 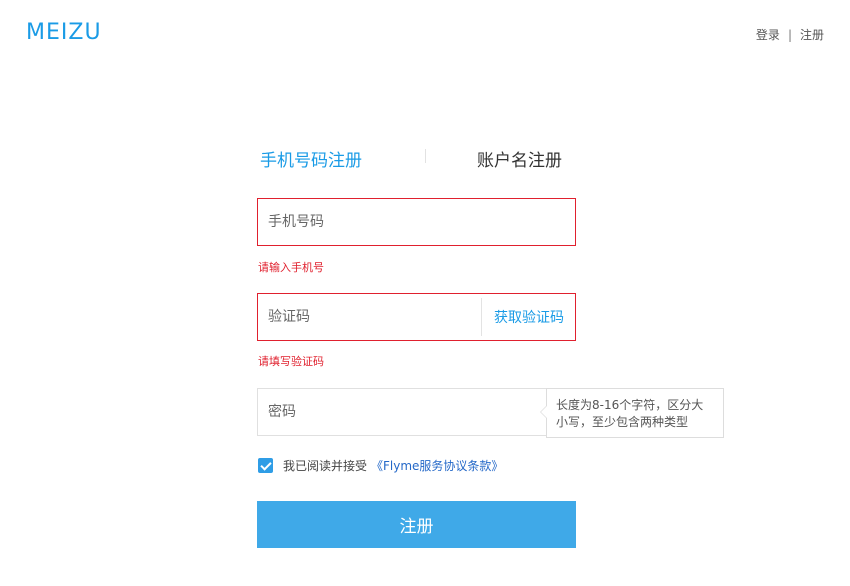 I want to click on phone-input, so click(x=416, y=222).